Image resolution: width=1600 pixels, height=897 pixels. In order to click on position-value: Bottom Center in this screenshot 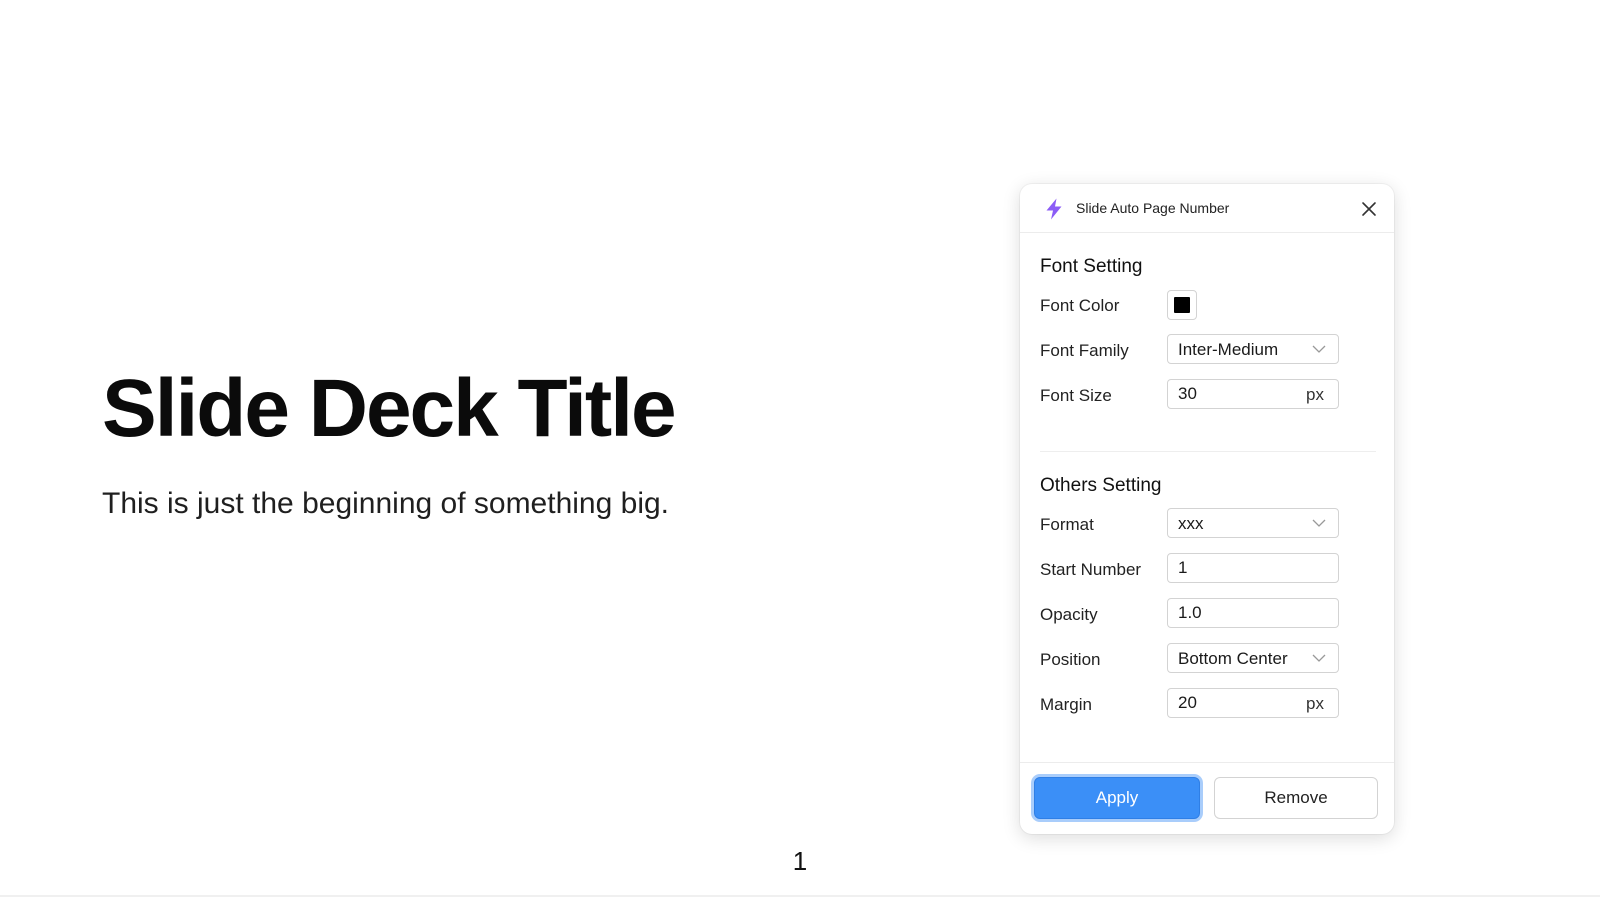, I will do `click(1233, 658)`.